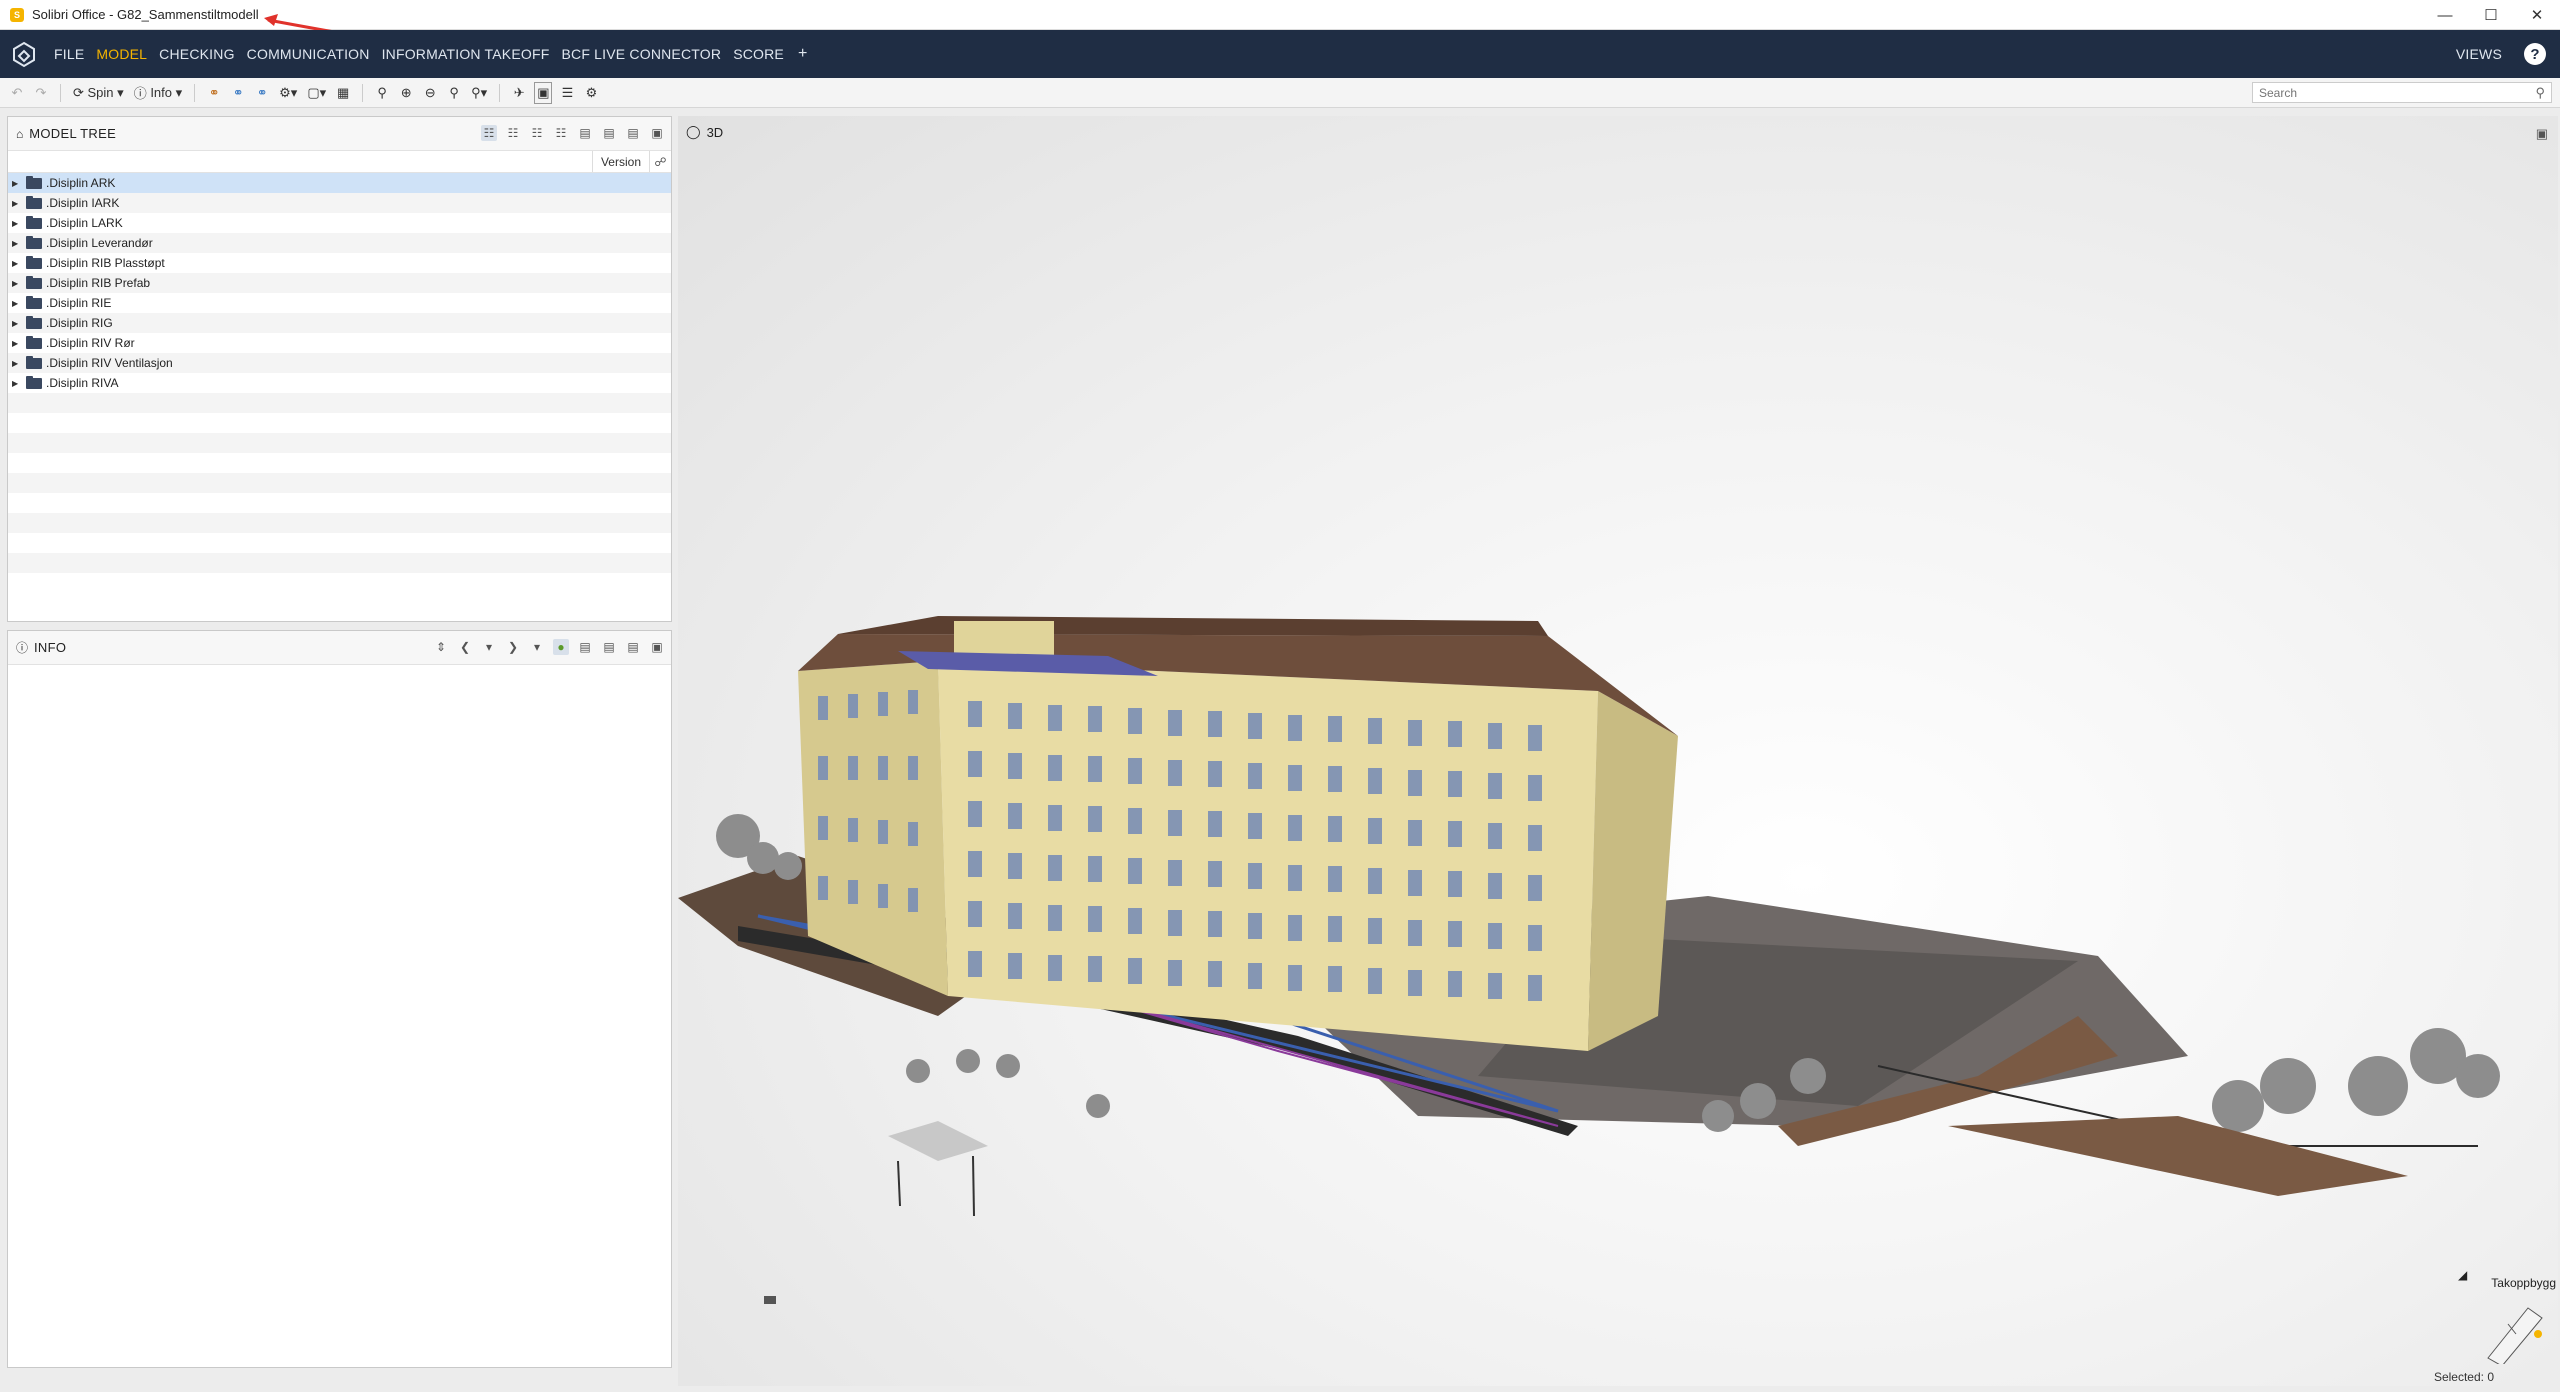 This screenshot has height=1392, width=2560. I want to click on zoom-extents-icon: ⚲, so click(382, 93).